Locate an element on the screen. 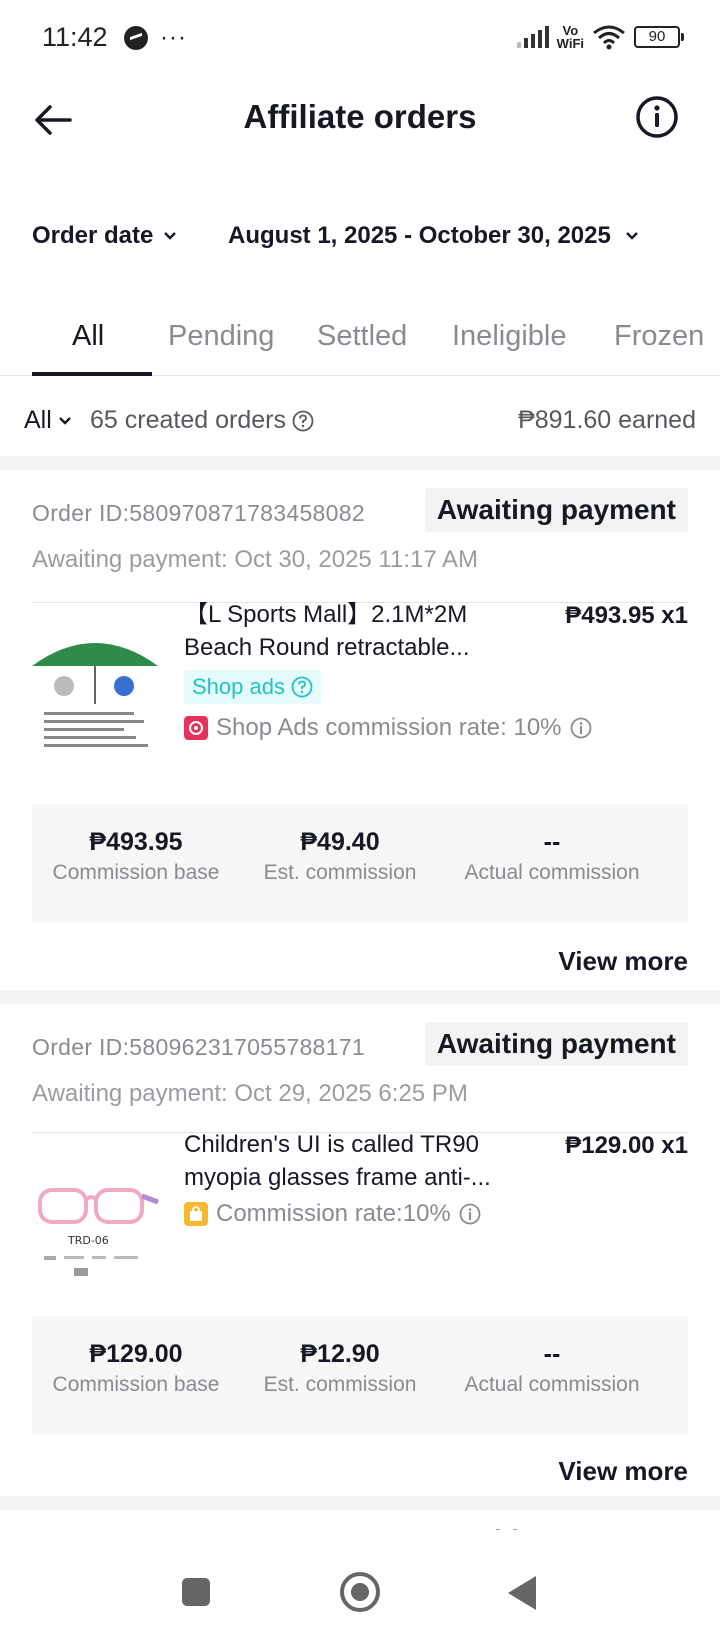 This screenshot has height=1640, width=720. system-icons: Vo WiFi 90 is located at coordinates (600, 37).